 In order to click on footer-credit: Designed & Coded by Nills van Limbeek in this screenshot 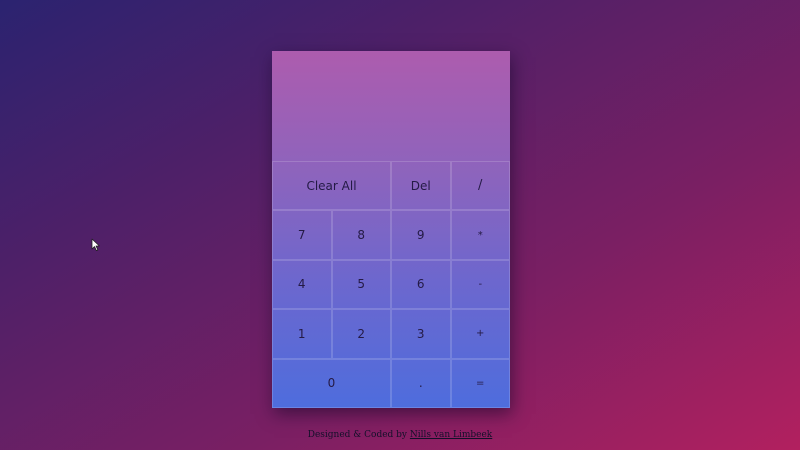, I will do `click(400, 435)`.